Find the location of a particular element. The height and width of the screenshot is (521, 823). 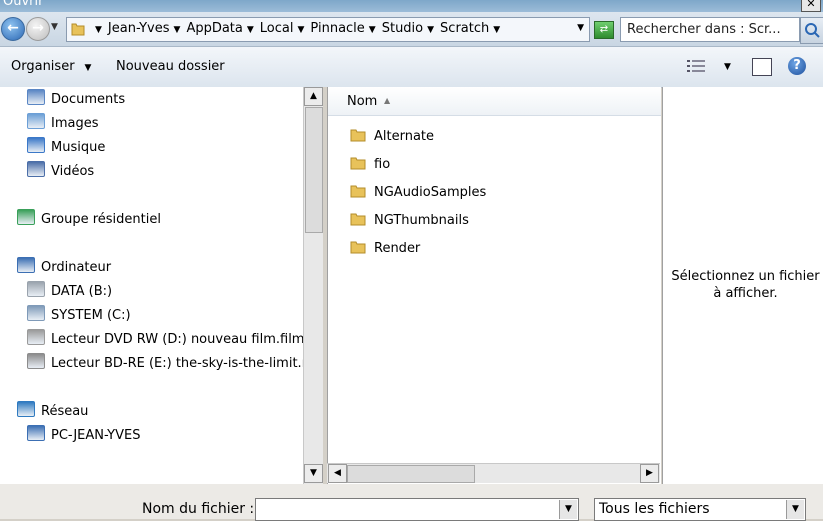

close-button: ✕ is located at coordinates (811, 6).